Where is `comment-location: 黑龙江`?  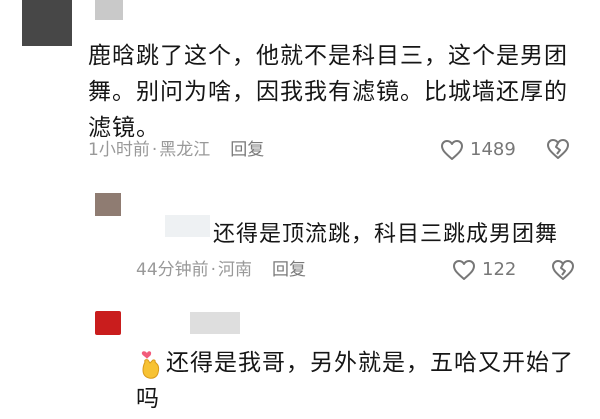
comment-location: 黑龙江 is located at coordinates (185, 150).